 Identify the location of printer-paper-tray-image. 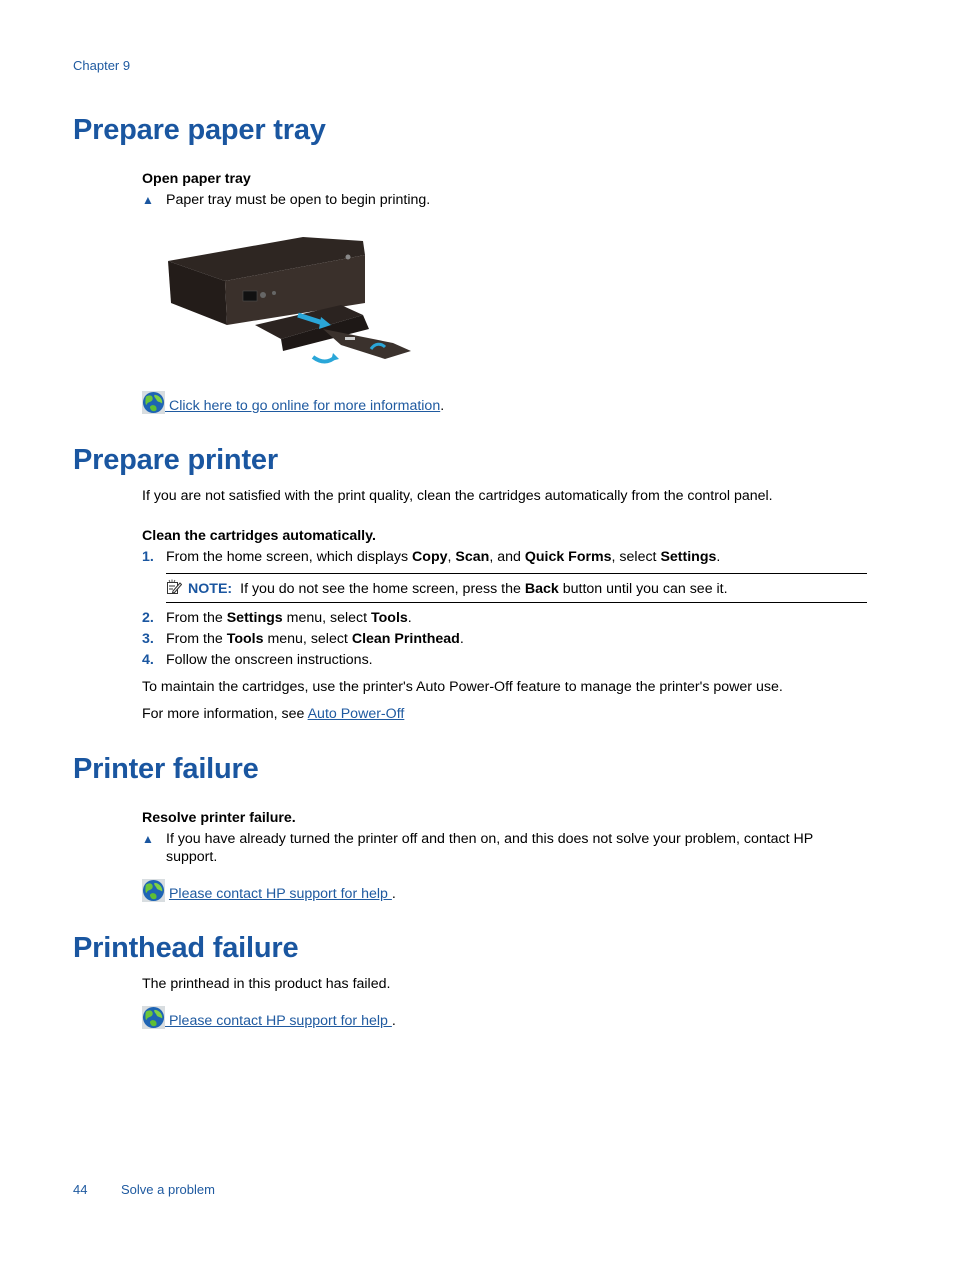
(290, 303).